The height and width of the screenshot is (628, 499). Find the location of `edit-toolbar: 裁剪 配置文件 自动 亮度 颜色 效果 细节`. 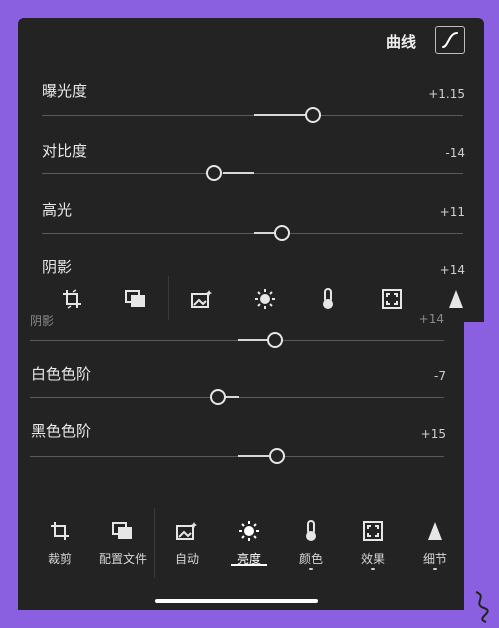

edit-toolbar: 裁剪 配置文件 自动 亮度 颜色 效果 细节 is located at coordinates (241, 548).